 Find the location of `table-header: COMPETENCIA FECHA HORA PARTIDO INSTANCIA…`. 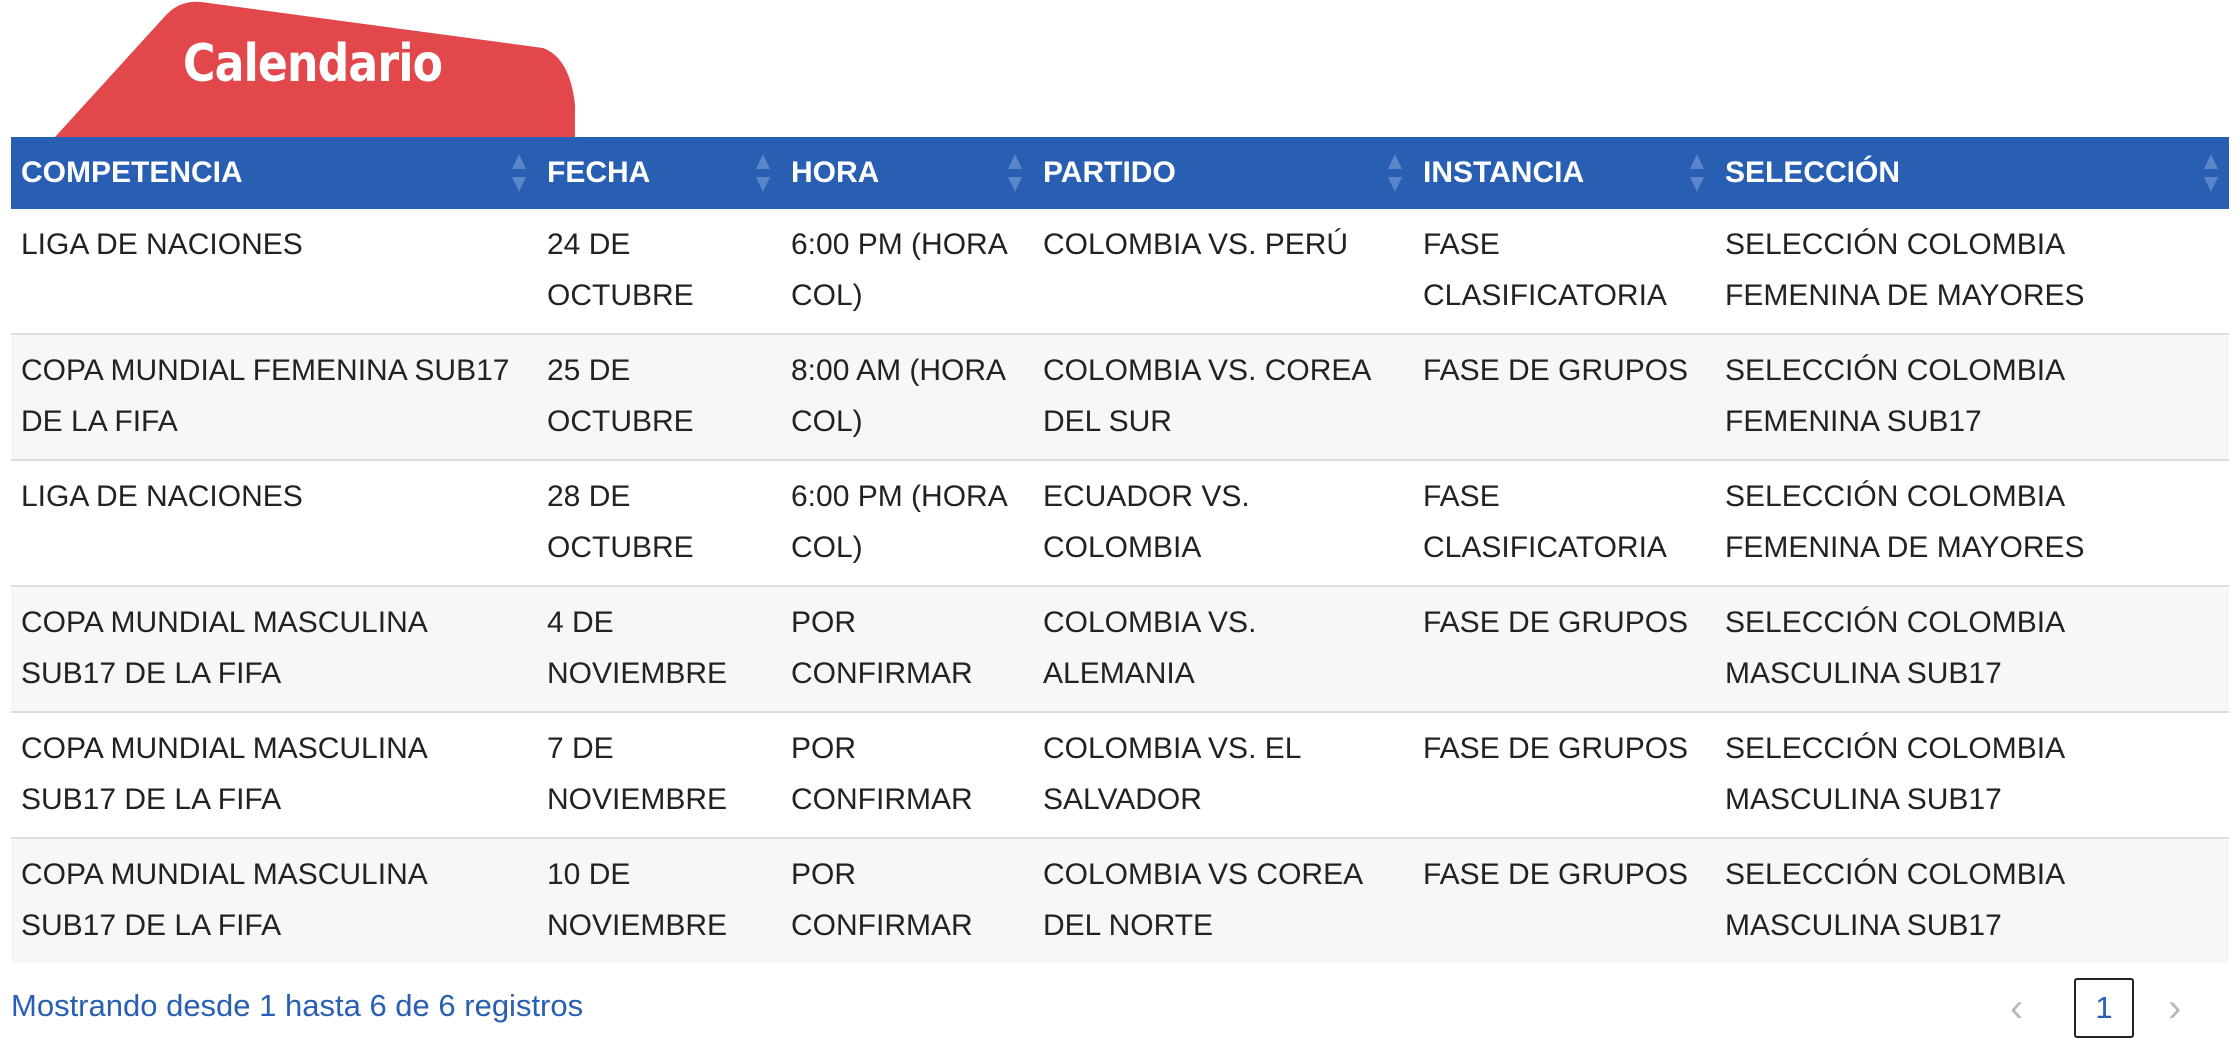

table-header: COMPETENCIA FECHA HORA PARTIDO INSTANCIA… is located at coordinates (1120, 173).